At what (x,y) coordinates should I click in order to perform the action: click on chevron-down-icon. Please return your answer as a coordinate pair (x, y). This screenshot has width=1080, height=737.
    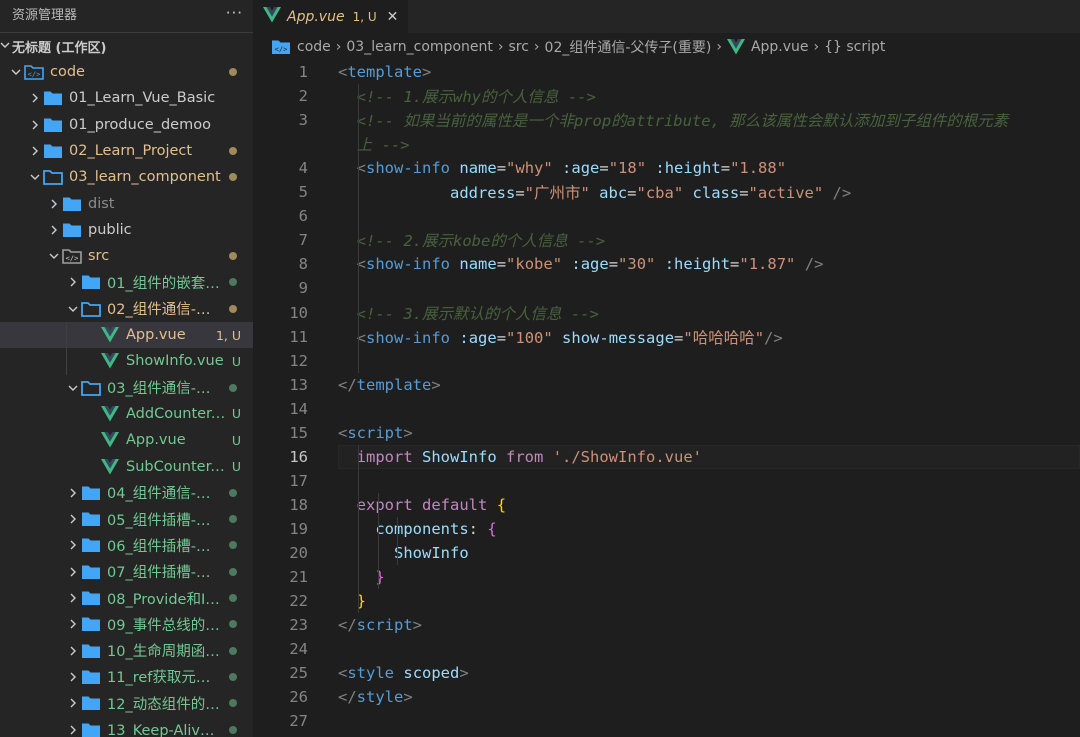
    Looking at the image, I should click on (16, 72).